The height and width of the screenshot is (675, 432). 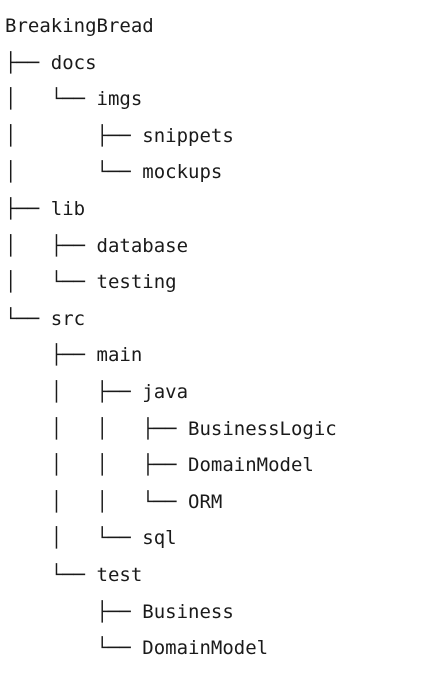 I want to click on tree-node-database: │ ├── database, so click(x=97, y=245).